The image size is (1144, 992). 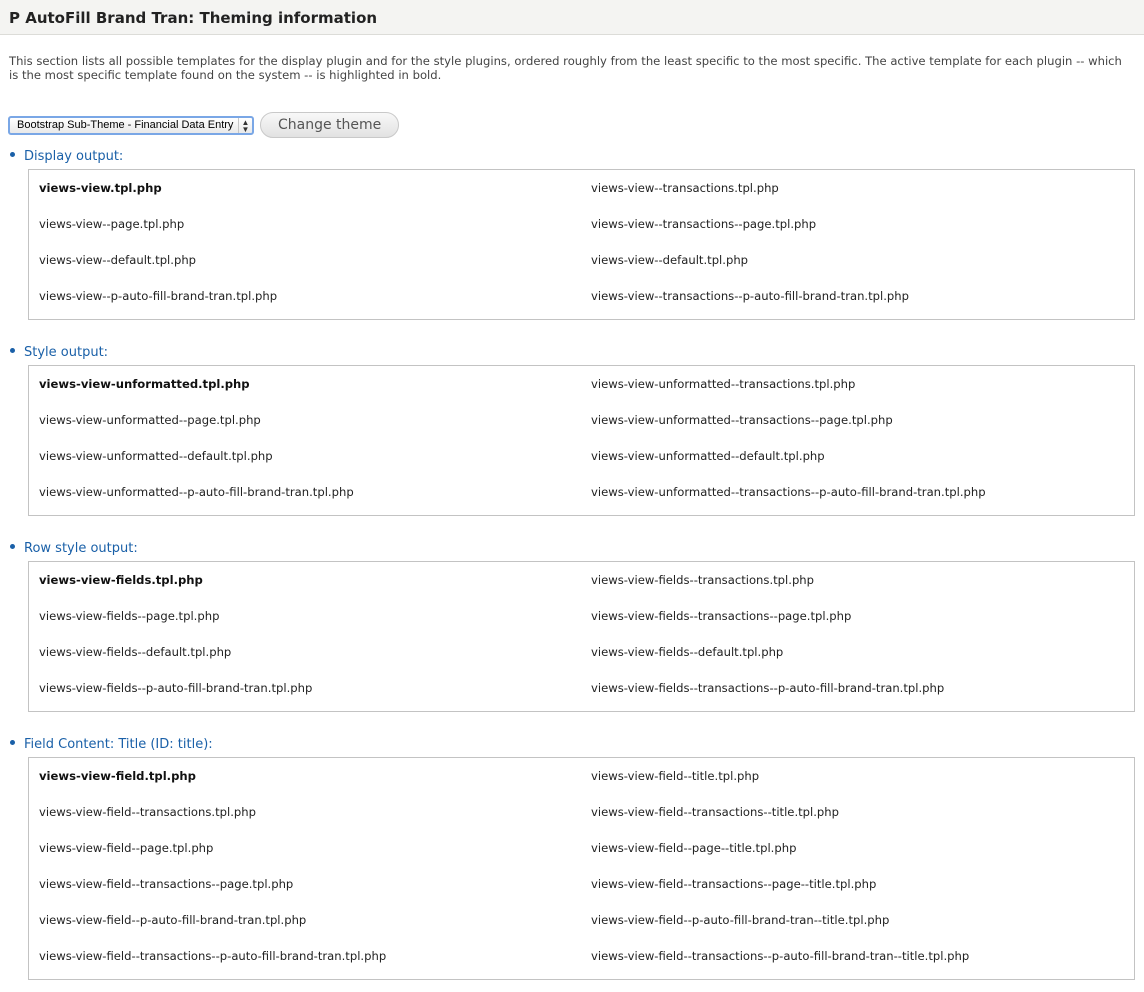 I want to click on template-cell: views-view-fields--transactions.tpl.php, so click(x=703, y=580).